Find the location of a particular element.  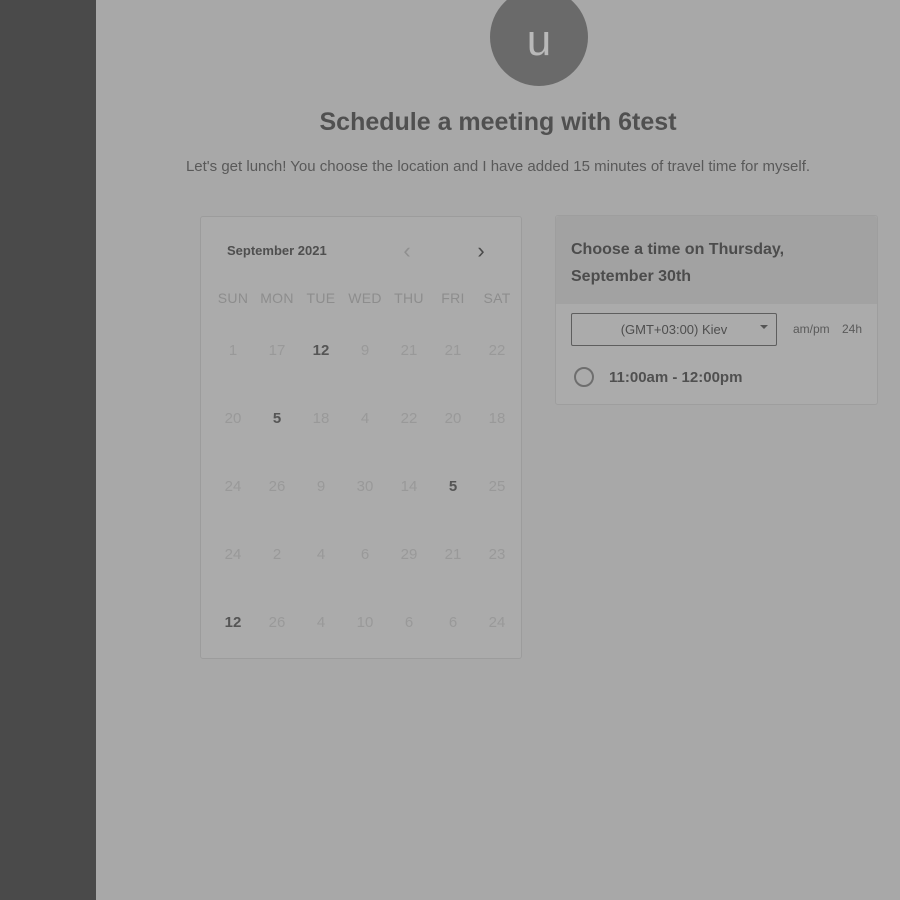

timezone-value: (GMT+03:00) Kiev is located at coordinates (674, 329).